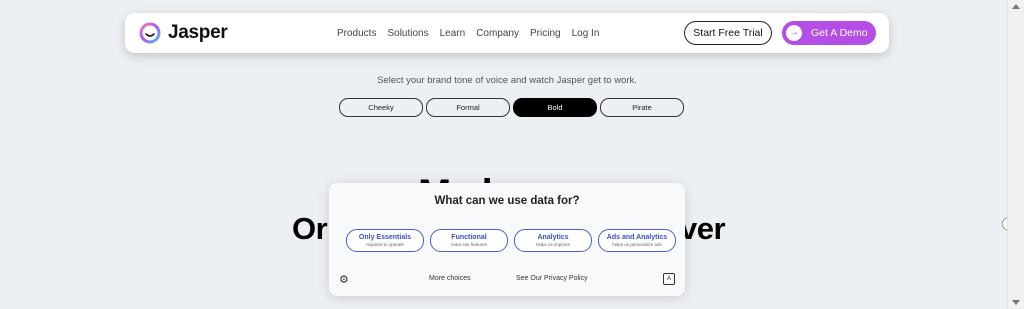 The image size is (1024, 309). Describe the element at coordinates (385, 237) in the screenshot. I see `option-label: Only Essentials` at that location.